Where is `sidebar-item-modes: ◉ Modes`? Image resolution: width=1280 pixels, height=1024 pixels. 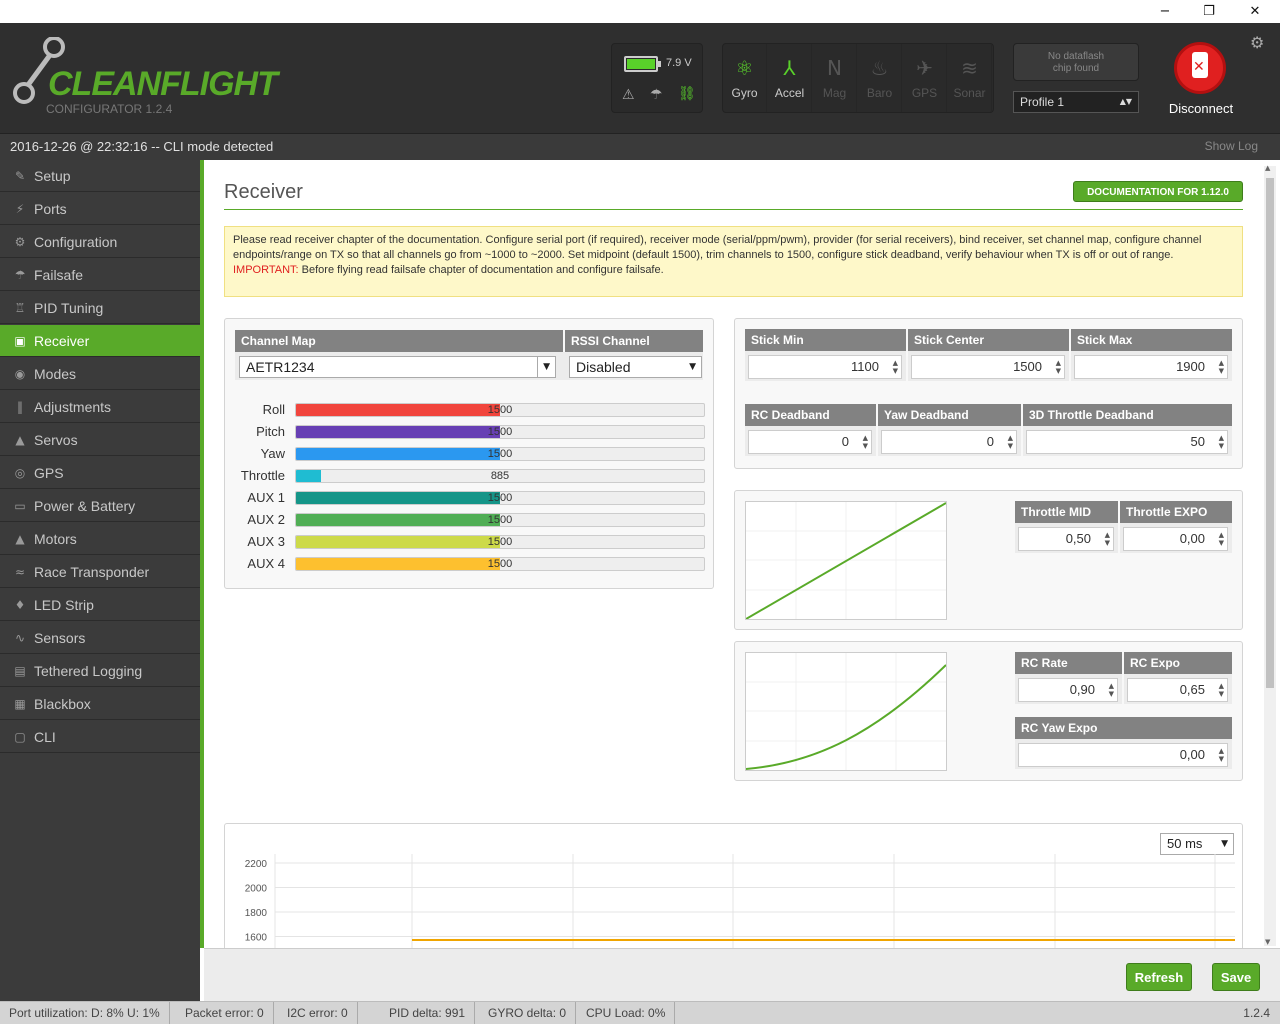
sidebar-item-modes: ◉ Modes is located at coordinates (100, 374).